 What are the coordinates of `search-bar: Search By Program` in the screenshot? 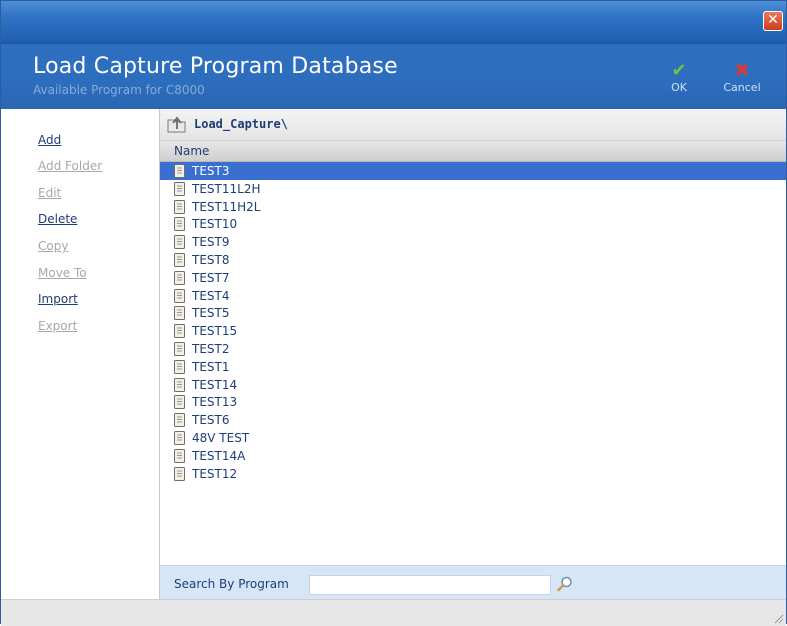 It's located at (473, 582).